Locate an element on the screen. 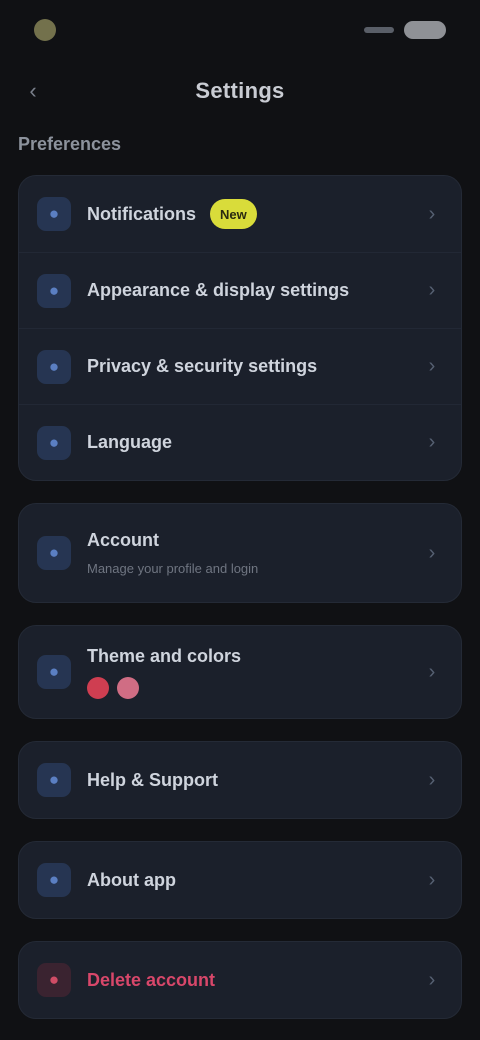 This screenshot has width=480, height=1040. settings-row-delete-account: ● Delete account › is located at coordinates (240, 980).